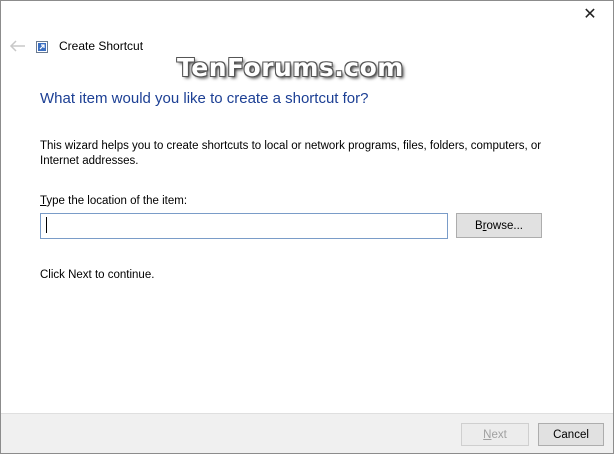 Image resolution: width=614 pixels, height=454 pixels. I want to click on location-input, so click(244, 226).